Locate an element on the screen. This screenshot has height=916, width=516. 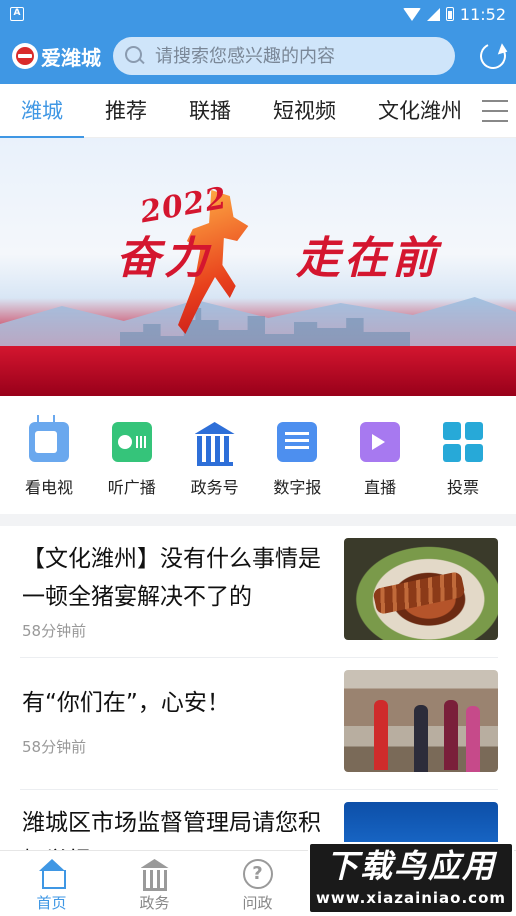
battery-icon is located at coordinates (449, 14).